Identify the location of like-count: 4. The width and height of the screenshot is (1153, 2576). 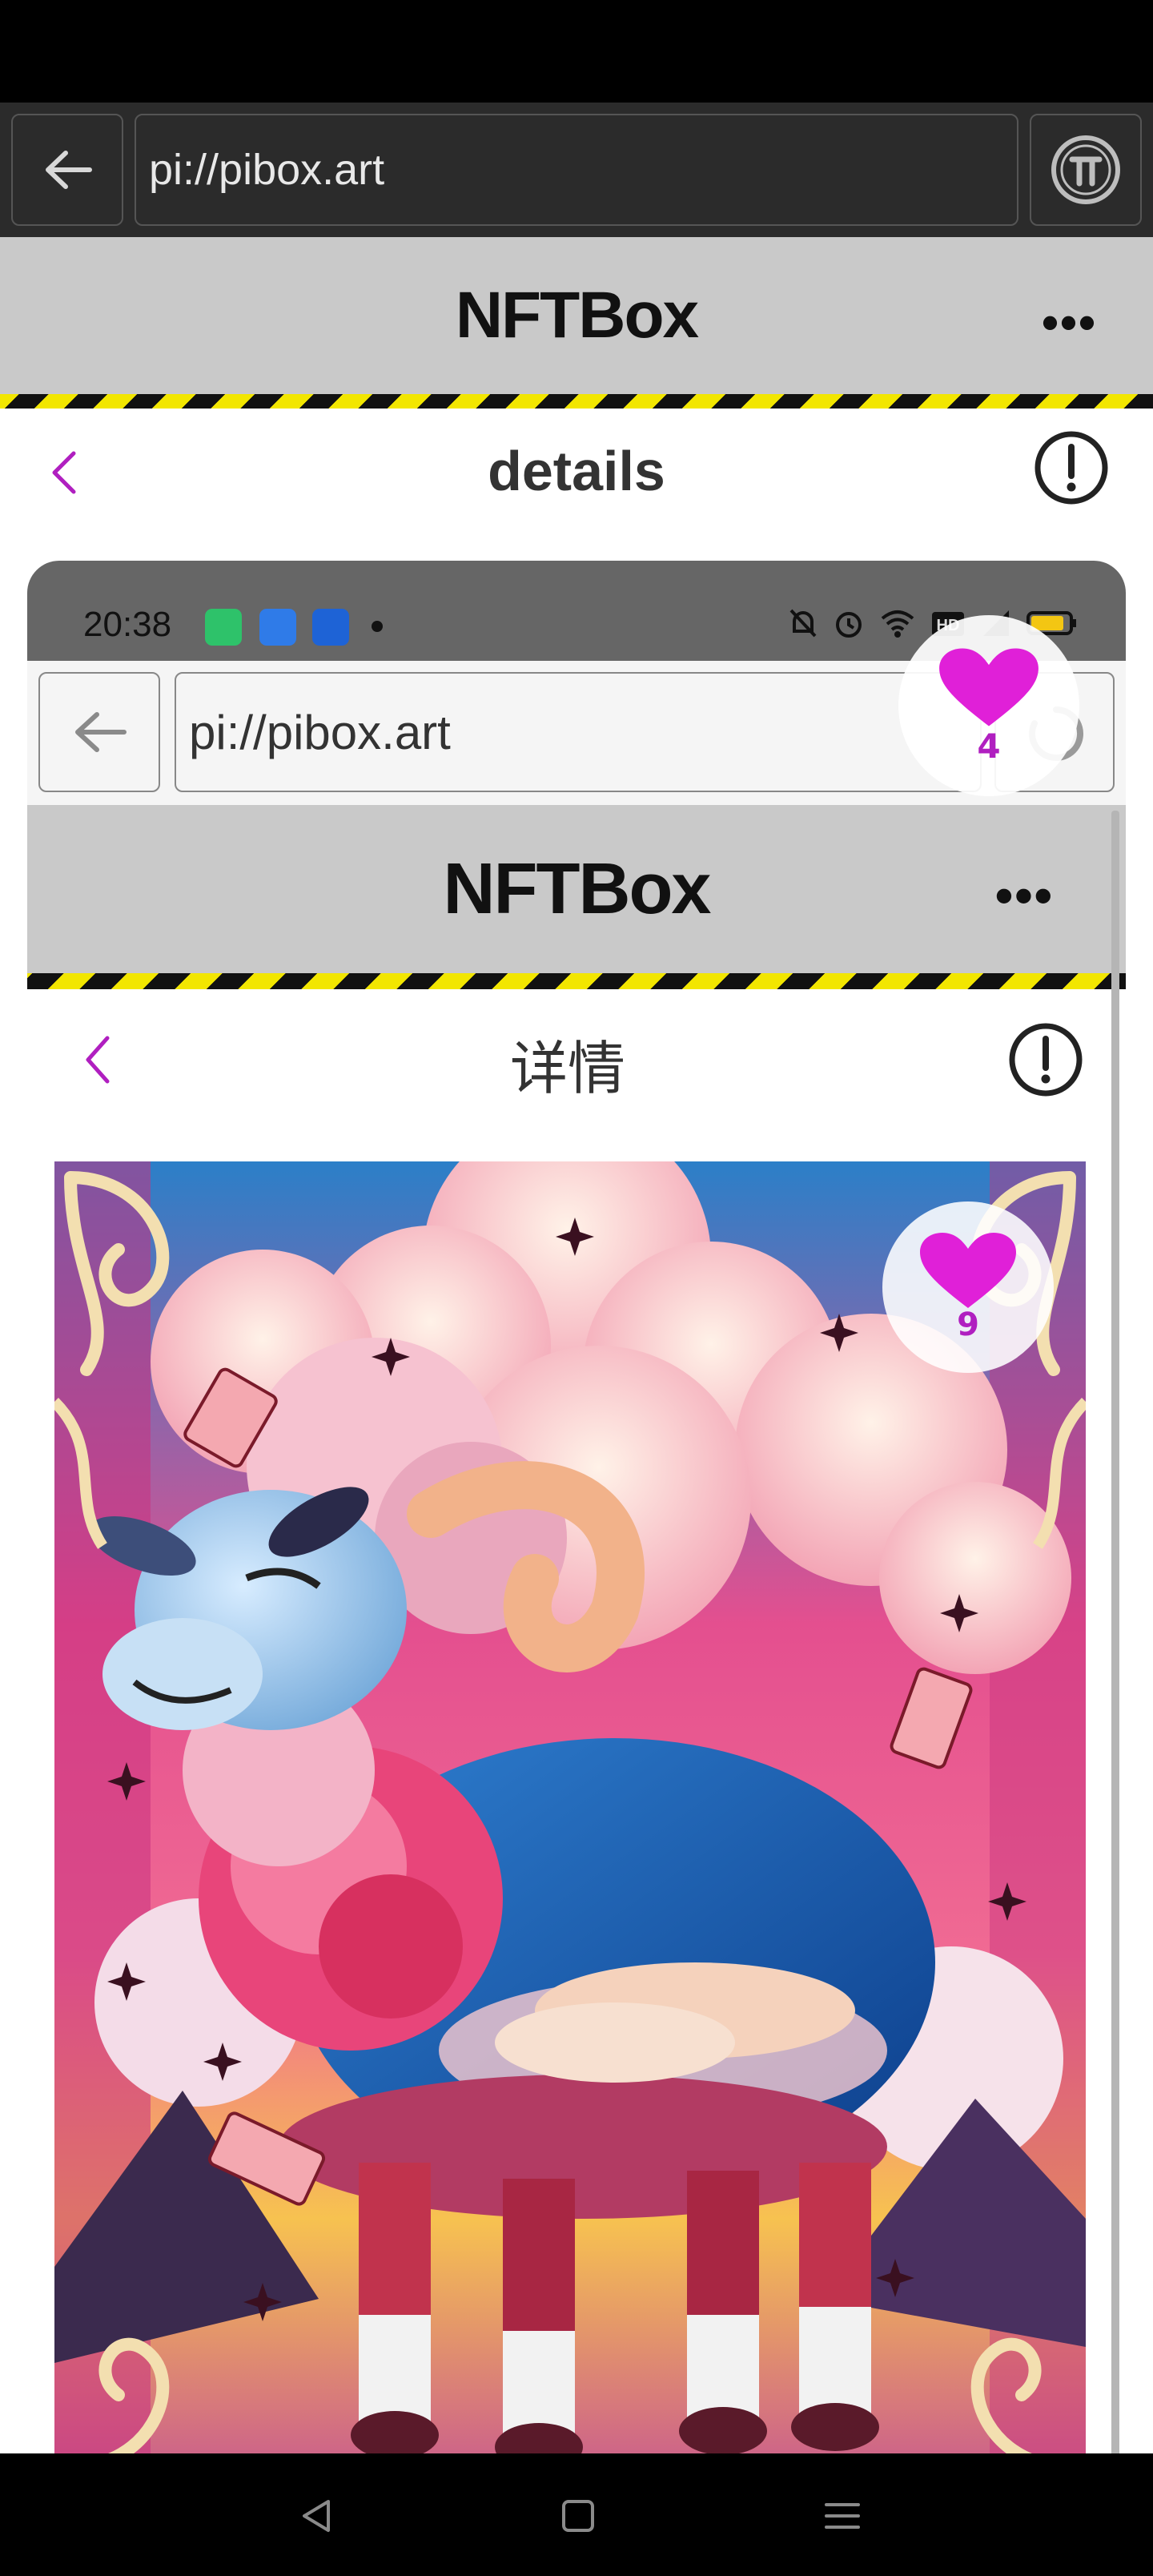
(989, 746).